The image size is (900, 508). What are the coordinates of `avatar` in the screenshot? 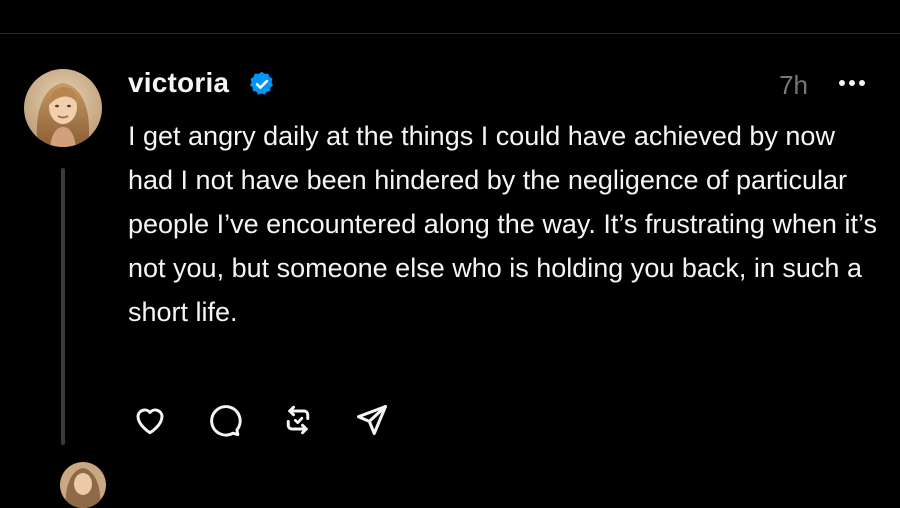 It's located at (63, 108).